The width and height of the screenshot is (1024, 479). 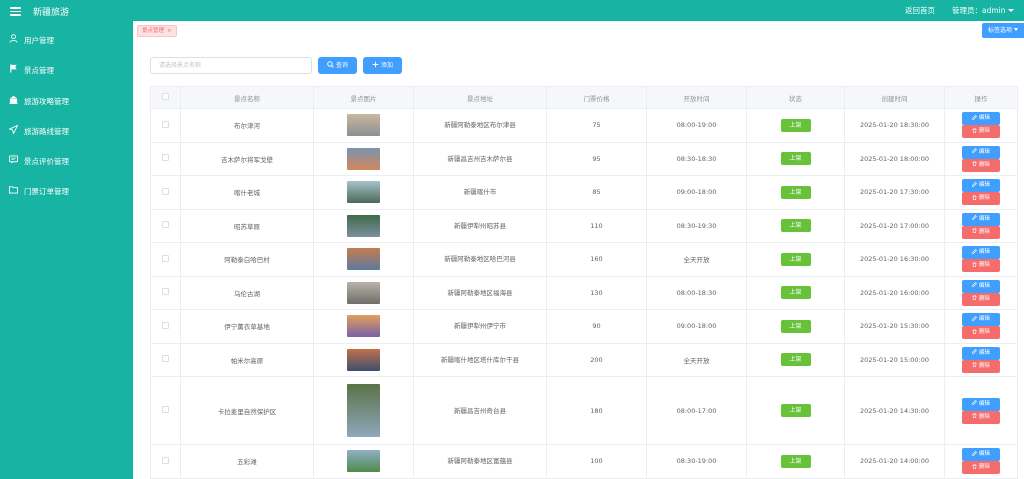 What do you see at coordinates (596, 159) in the screenshot?
I see `cell-price: 95` at bounding box center [596, 159].